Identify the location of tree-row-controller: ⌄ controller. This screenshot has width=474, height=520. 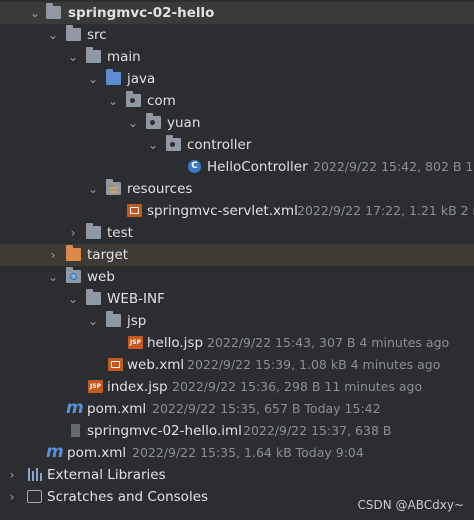
(237, 145).